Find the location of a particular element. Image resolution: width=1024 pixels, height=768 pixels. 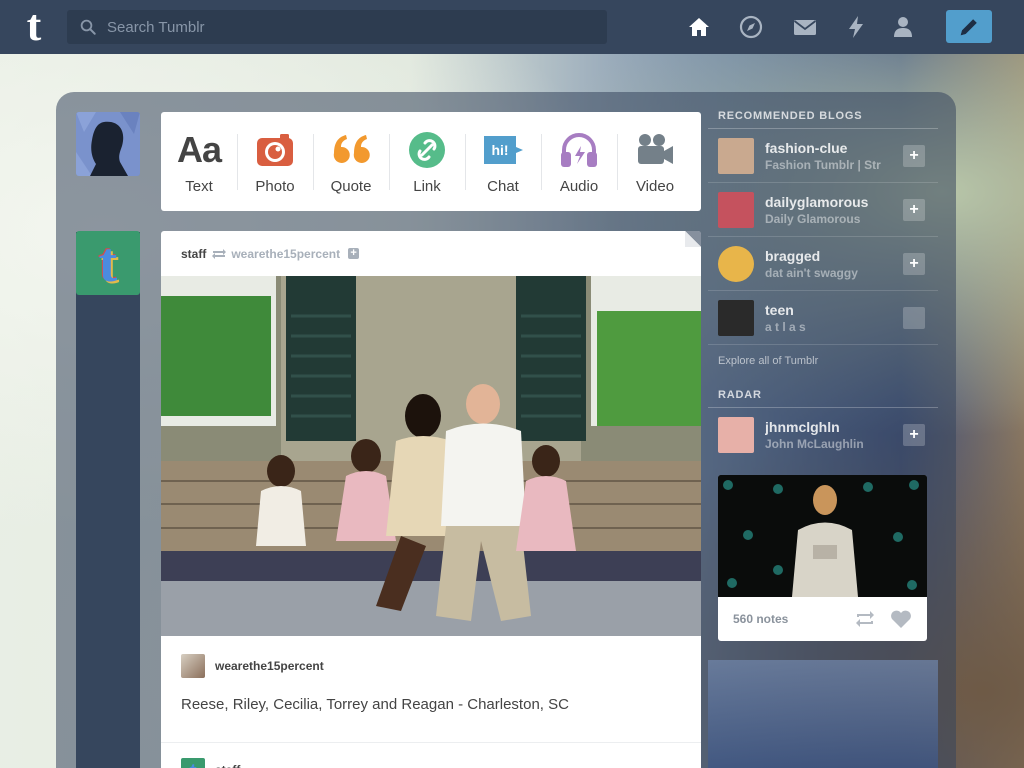

notes-count: 560 notes is located at coordinates (760, 619).